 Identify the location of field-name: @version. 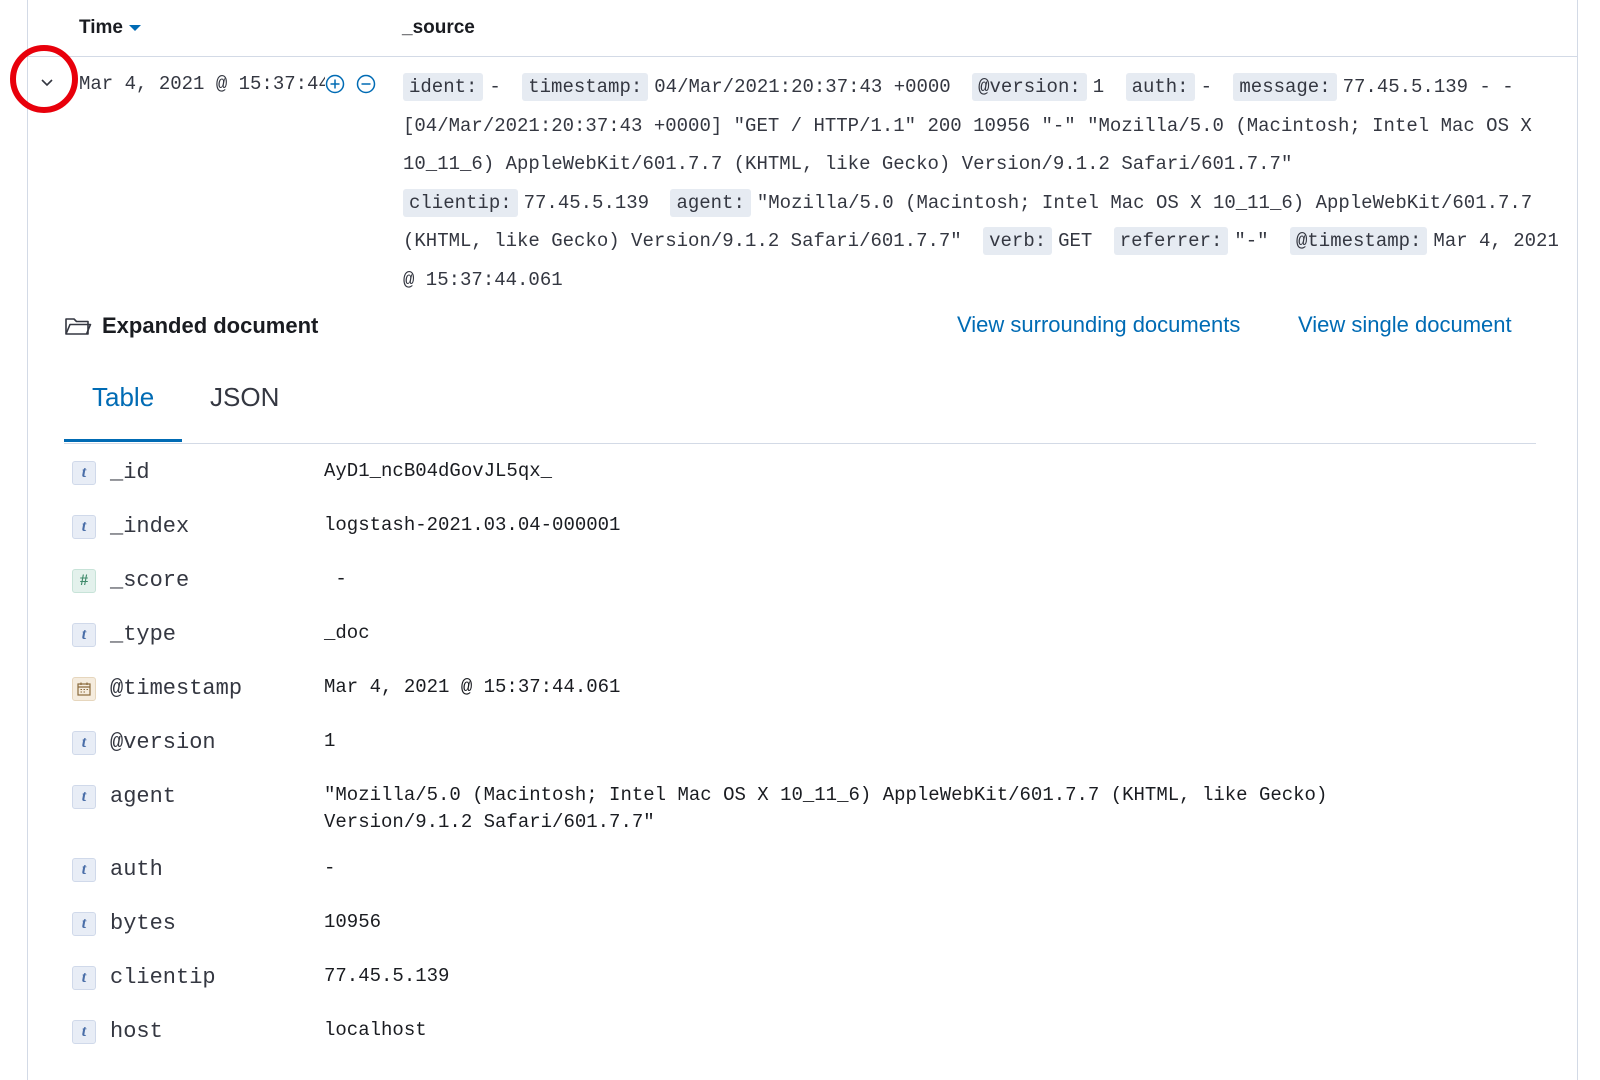
(163, 742).